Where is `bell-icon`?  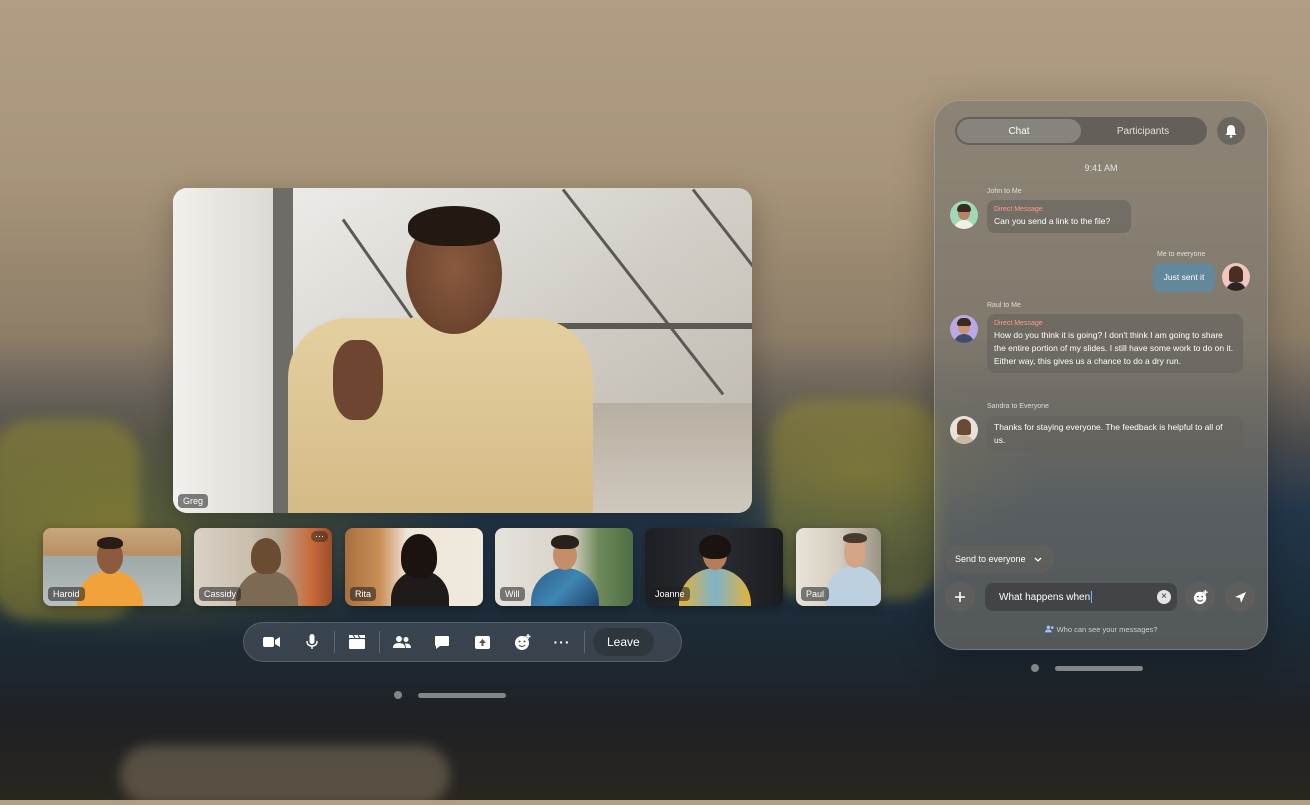
bell-icon is located at coordinates (1231, 131).